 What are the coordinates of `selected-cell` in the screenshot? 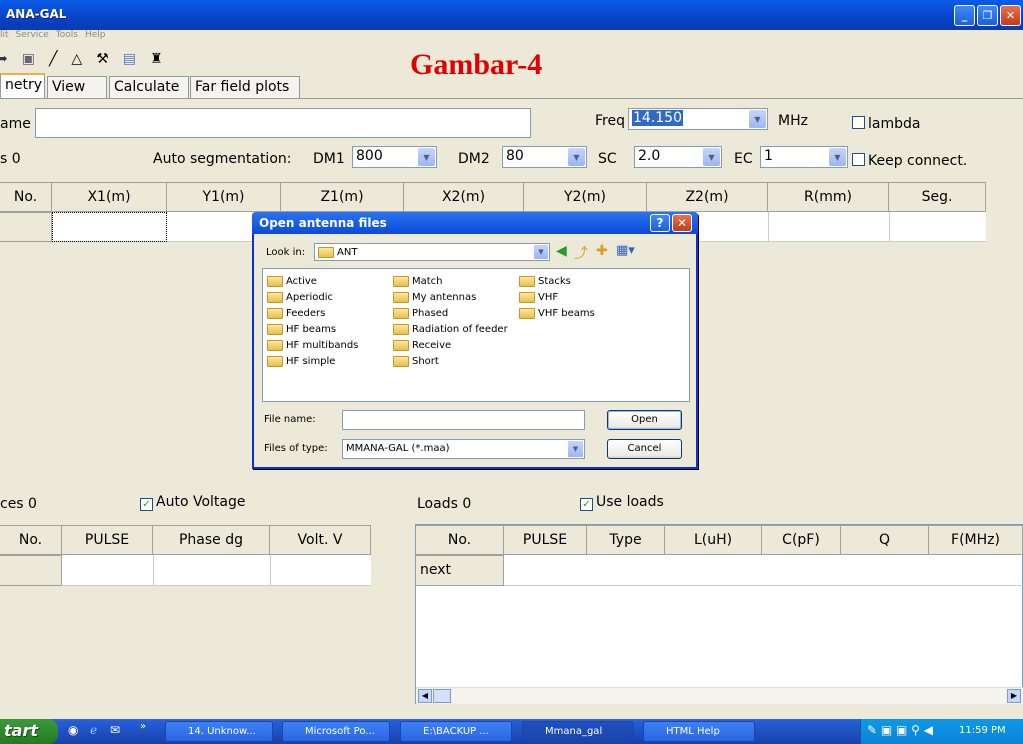 It's located at (109, 227).